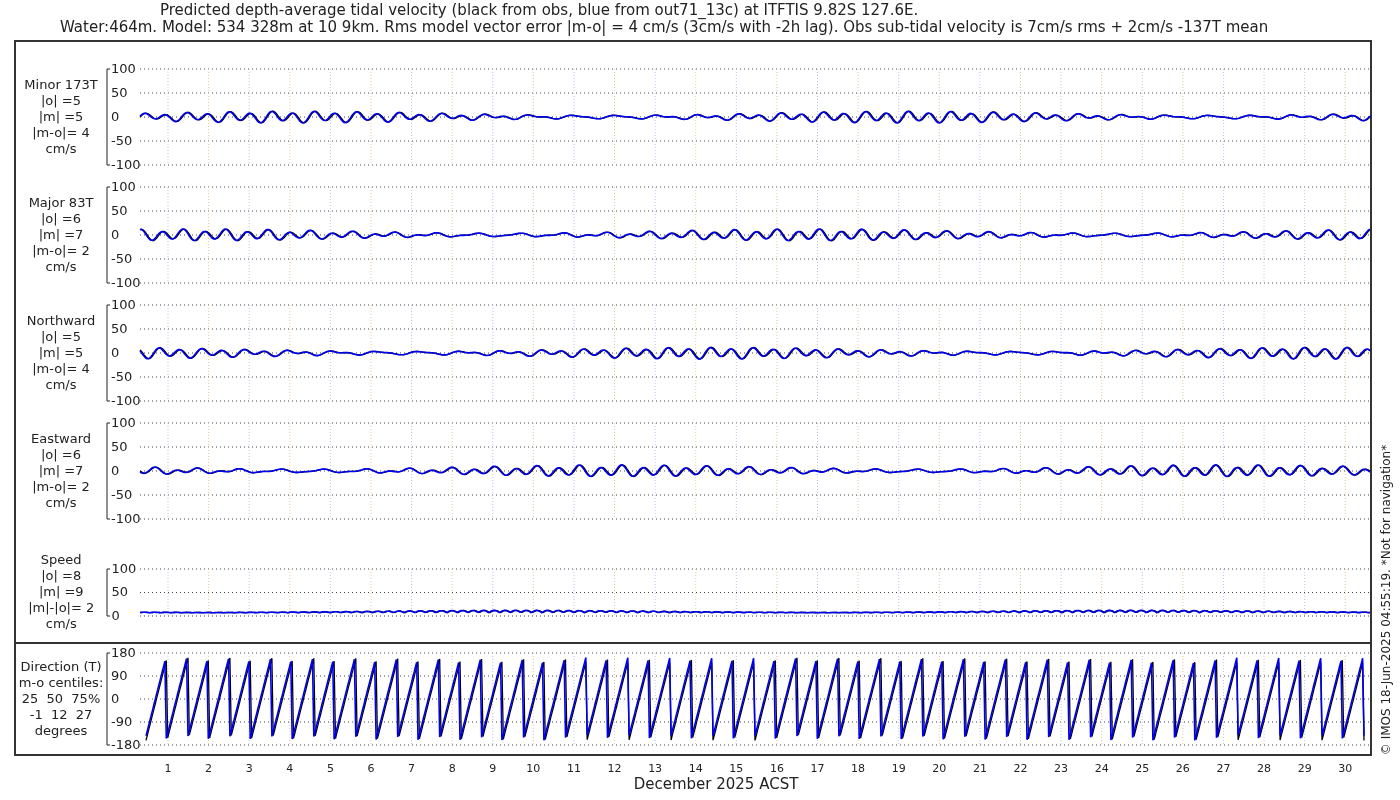 The image size is (1400, 800). What do you see at coordinates (979, 769) in the screenshot?
I see `x-tick-label: 21` at bounding box center [979, 769].